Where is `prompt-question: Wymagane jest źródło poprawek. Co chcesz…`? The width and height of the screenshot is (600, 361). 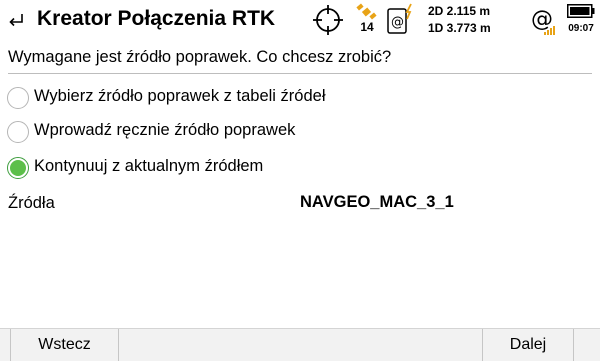
prompt-question: Wymagane jest źródło poprawek. Co chcesz… is located at coordinates (200, 57).